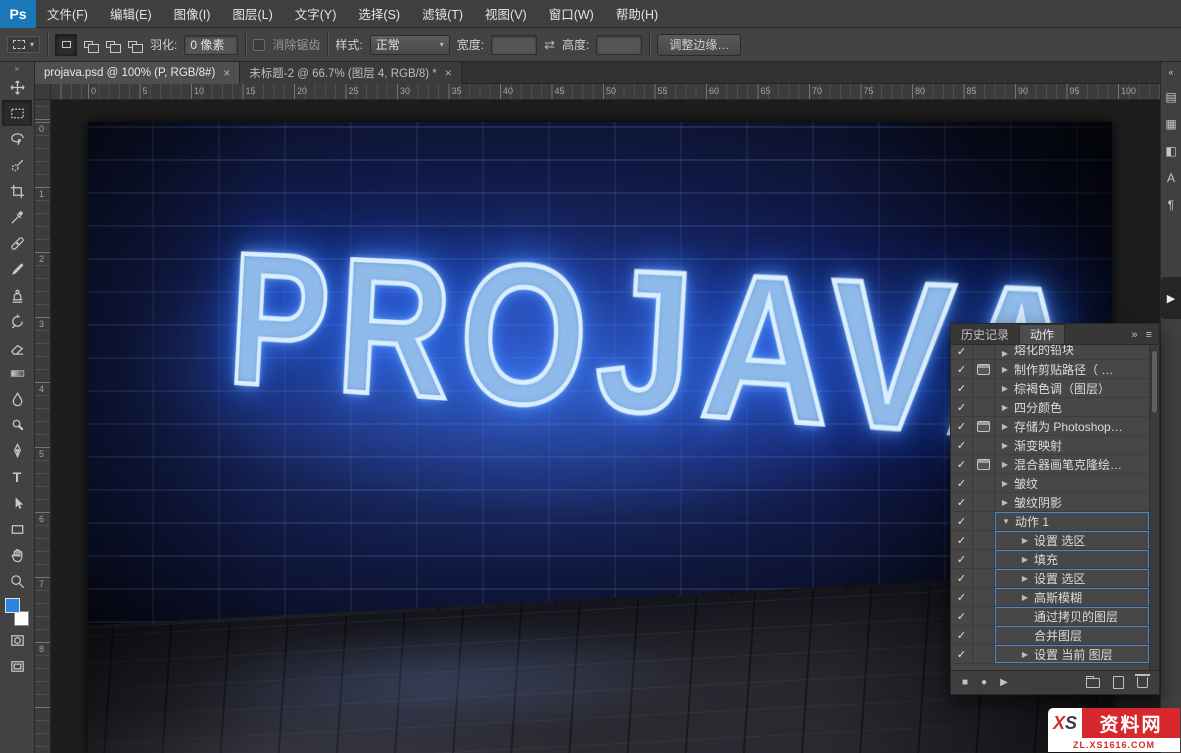  What do you see at coordinates (1134, 335) in the screenshot?
I see `collapse-panel-icon: »` at bounding box center [1134, 335].